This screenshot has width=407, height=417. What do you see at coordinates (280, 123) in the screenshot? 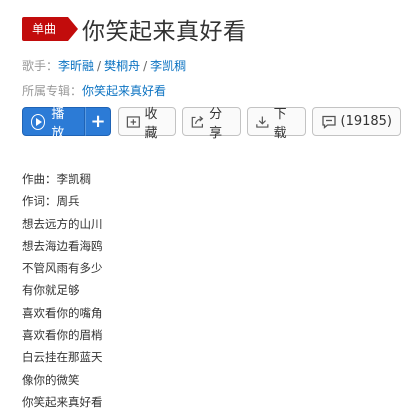
I see `download-label: 下载` at bounding box center [280, 123].